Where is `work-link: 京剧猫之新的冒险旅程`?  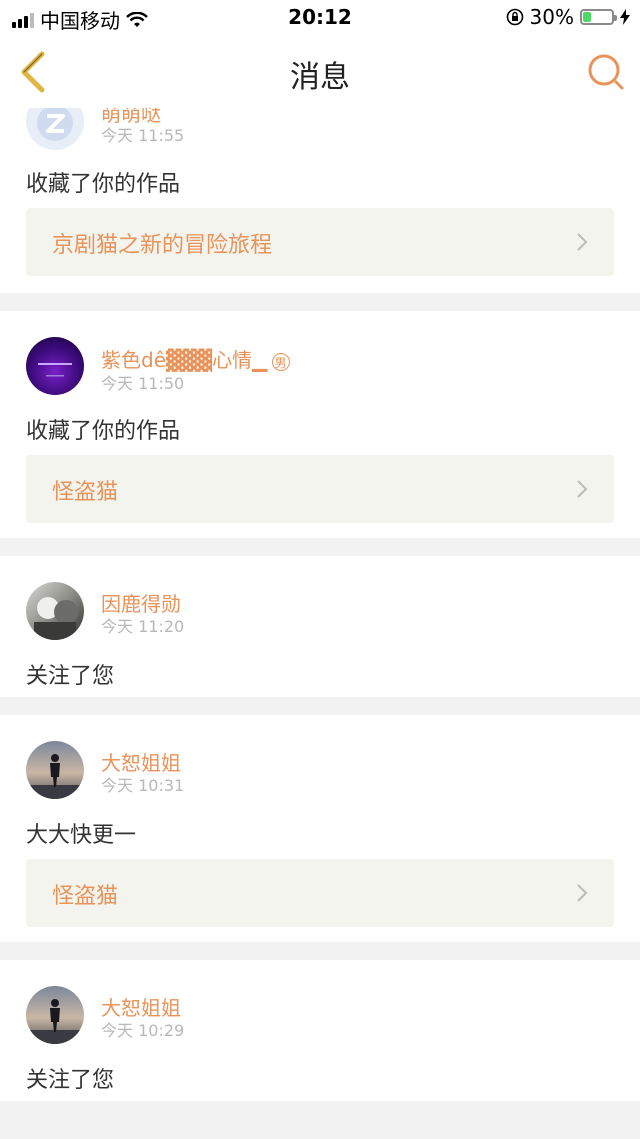 work-link: 京剧猫之新的冒险旅程 is located at coordinates (320, 242).